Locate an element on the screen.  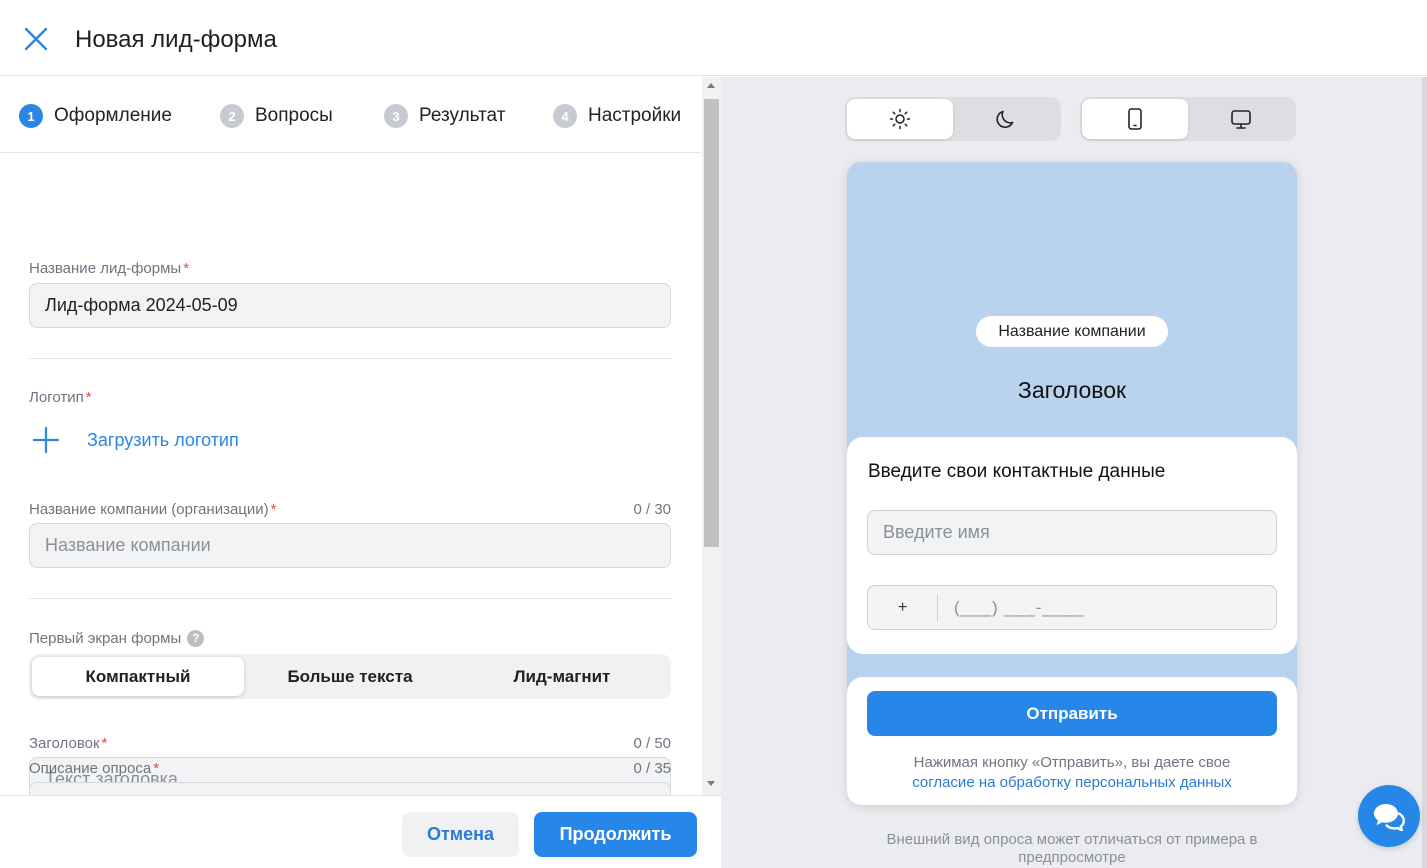
device-toggle is located at coordinates (1188, 119).